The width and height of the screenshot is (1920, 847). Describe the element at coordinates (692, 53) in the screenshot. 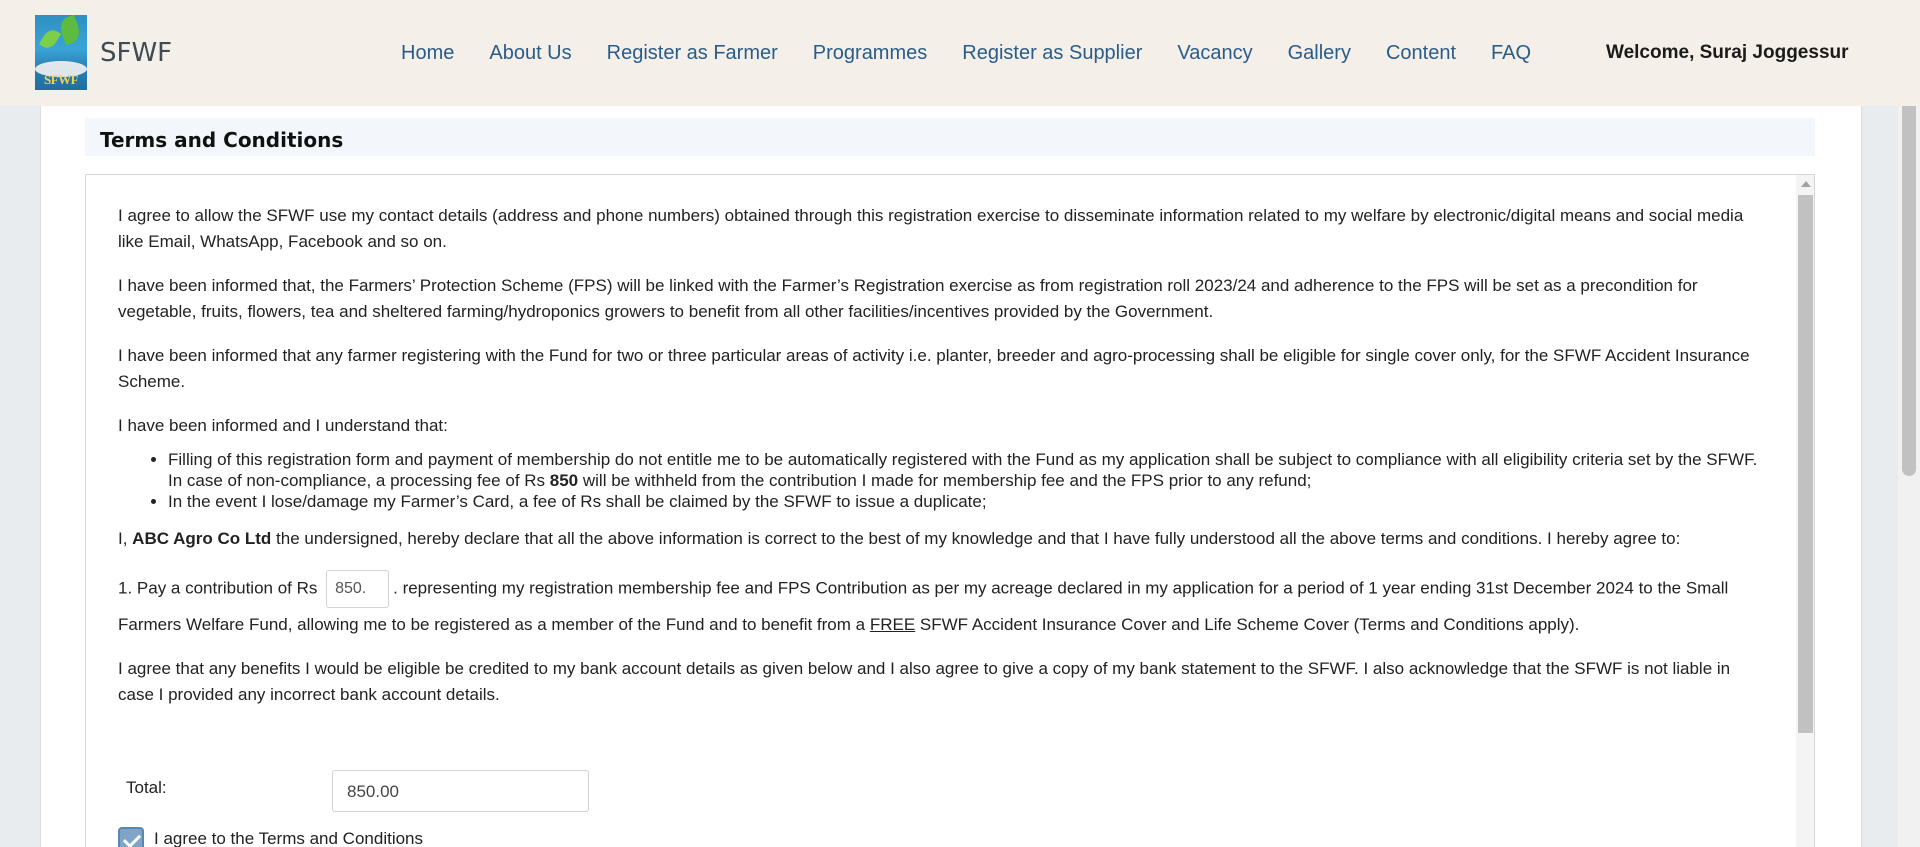

I see `nav-register-as-farmer: Register as Farmer` at that location.